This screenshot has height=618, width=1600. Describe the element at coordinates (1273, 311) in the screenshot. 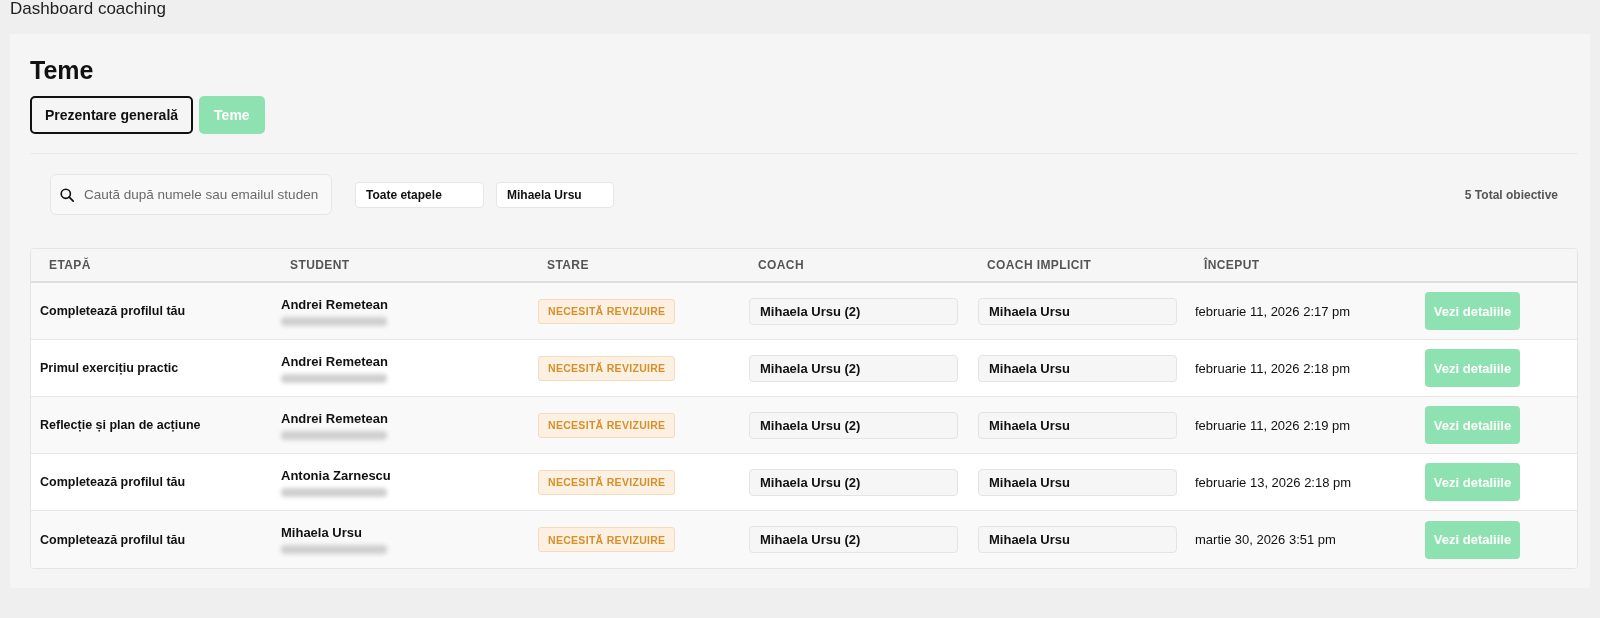

I see `start-date: februarie 11, 2026 2:17 pm` at that location.